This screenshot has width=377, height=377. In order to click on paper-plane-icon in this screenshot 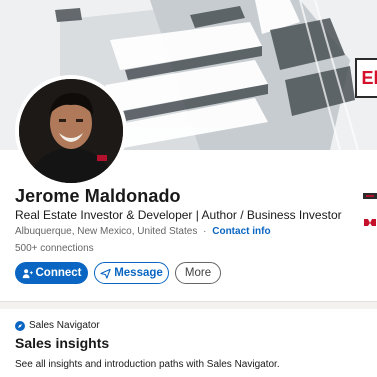, I will do `click(105, 273)`.